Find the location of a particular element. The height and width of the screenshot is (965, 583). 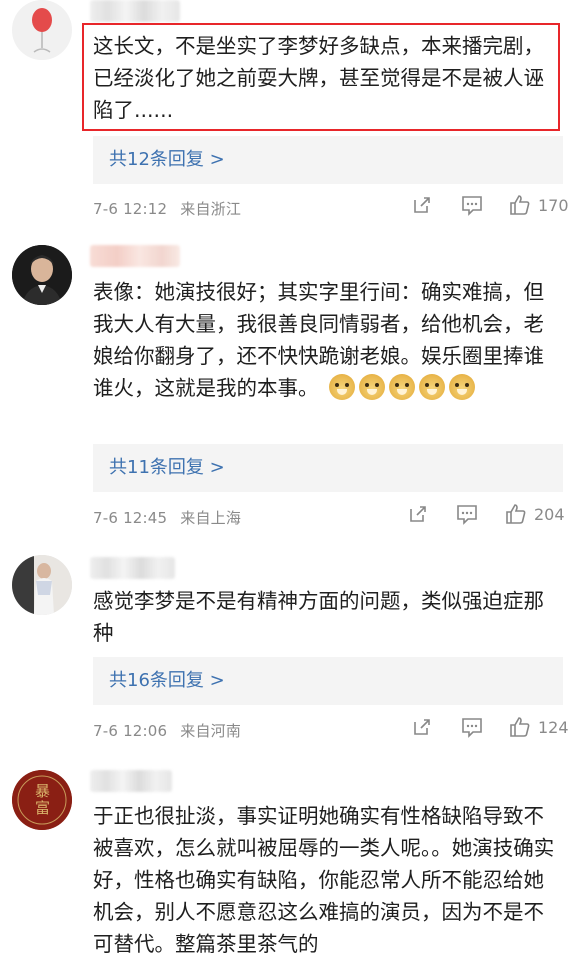

like-button: 204 is located at coordinates (534, 514).